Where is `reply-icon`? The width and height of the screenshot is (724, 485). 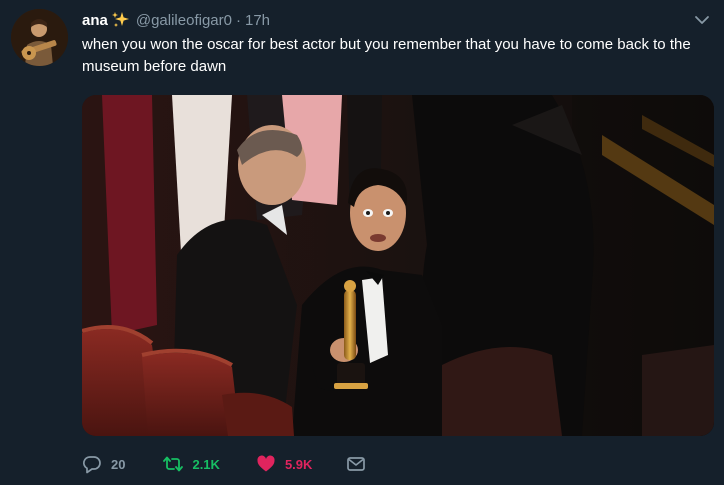
reply-icon is located at coordinates (92, 464).